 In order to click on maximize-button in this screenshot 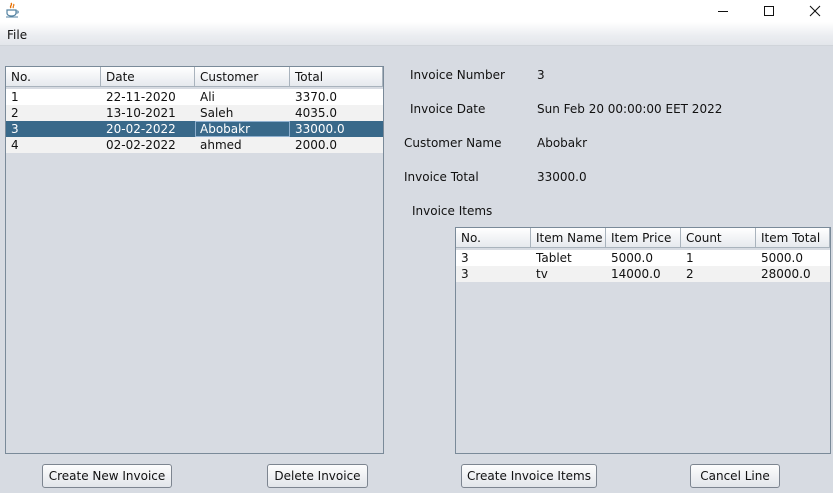, I will do `click(769, 11)`.